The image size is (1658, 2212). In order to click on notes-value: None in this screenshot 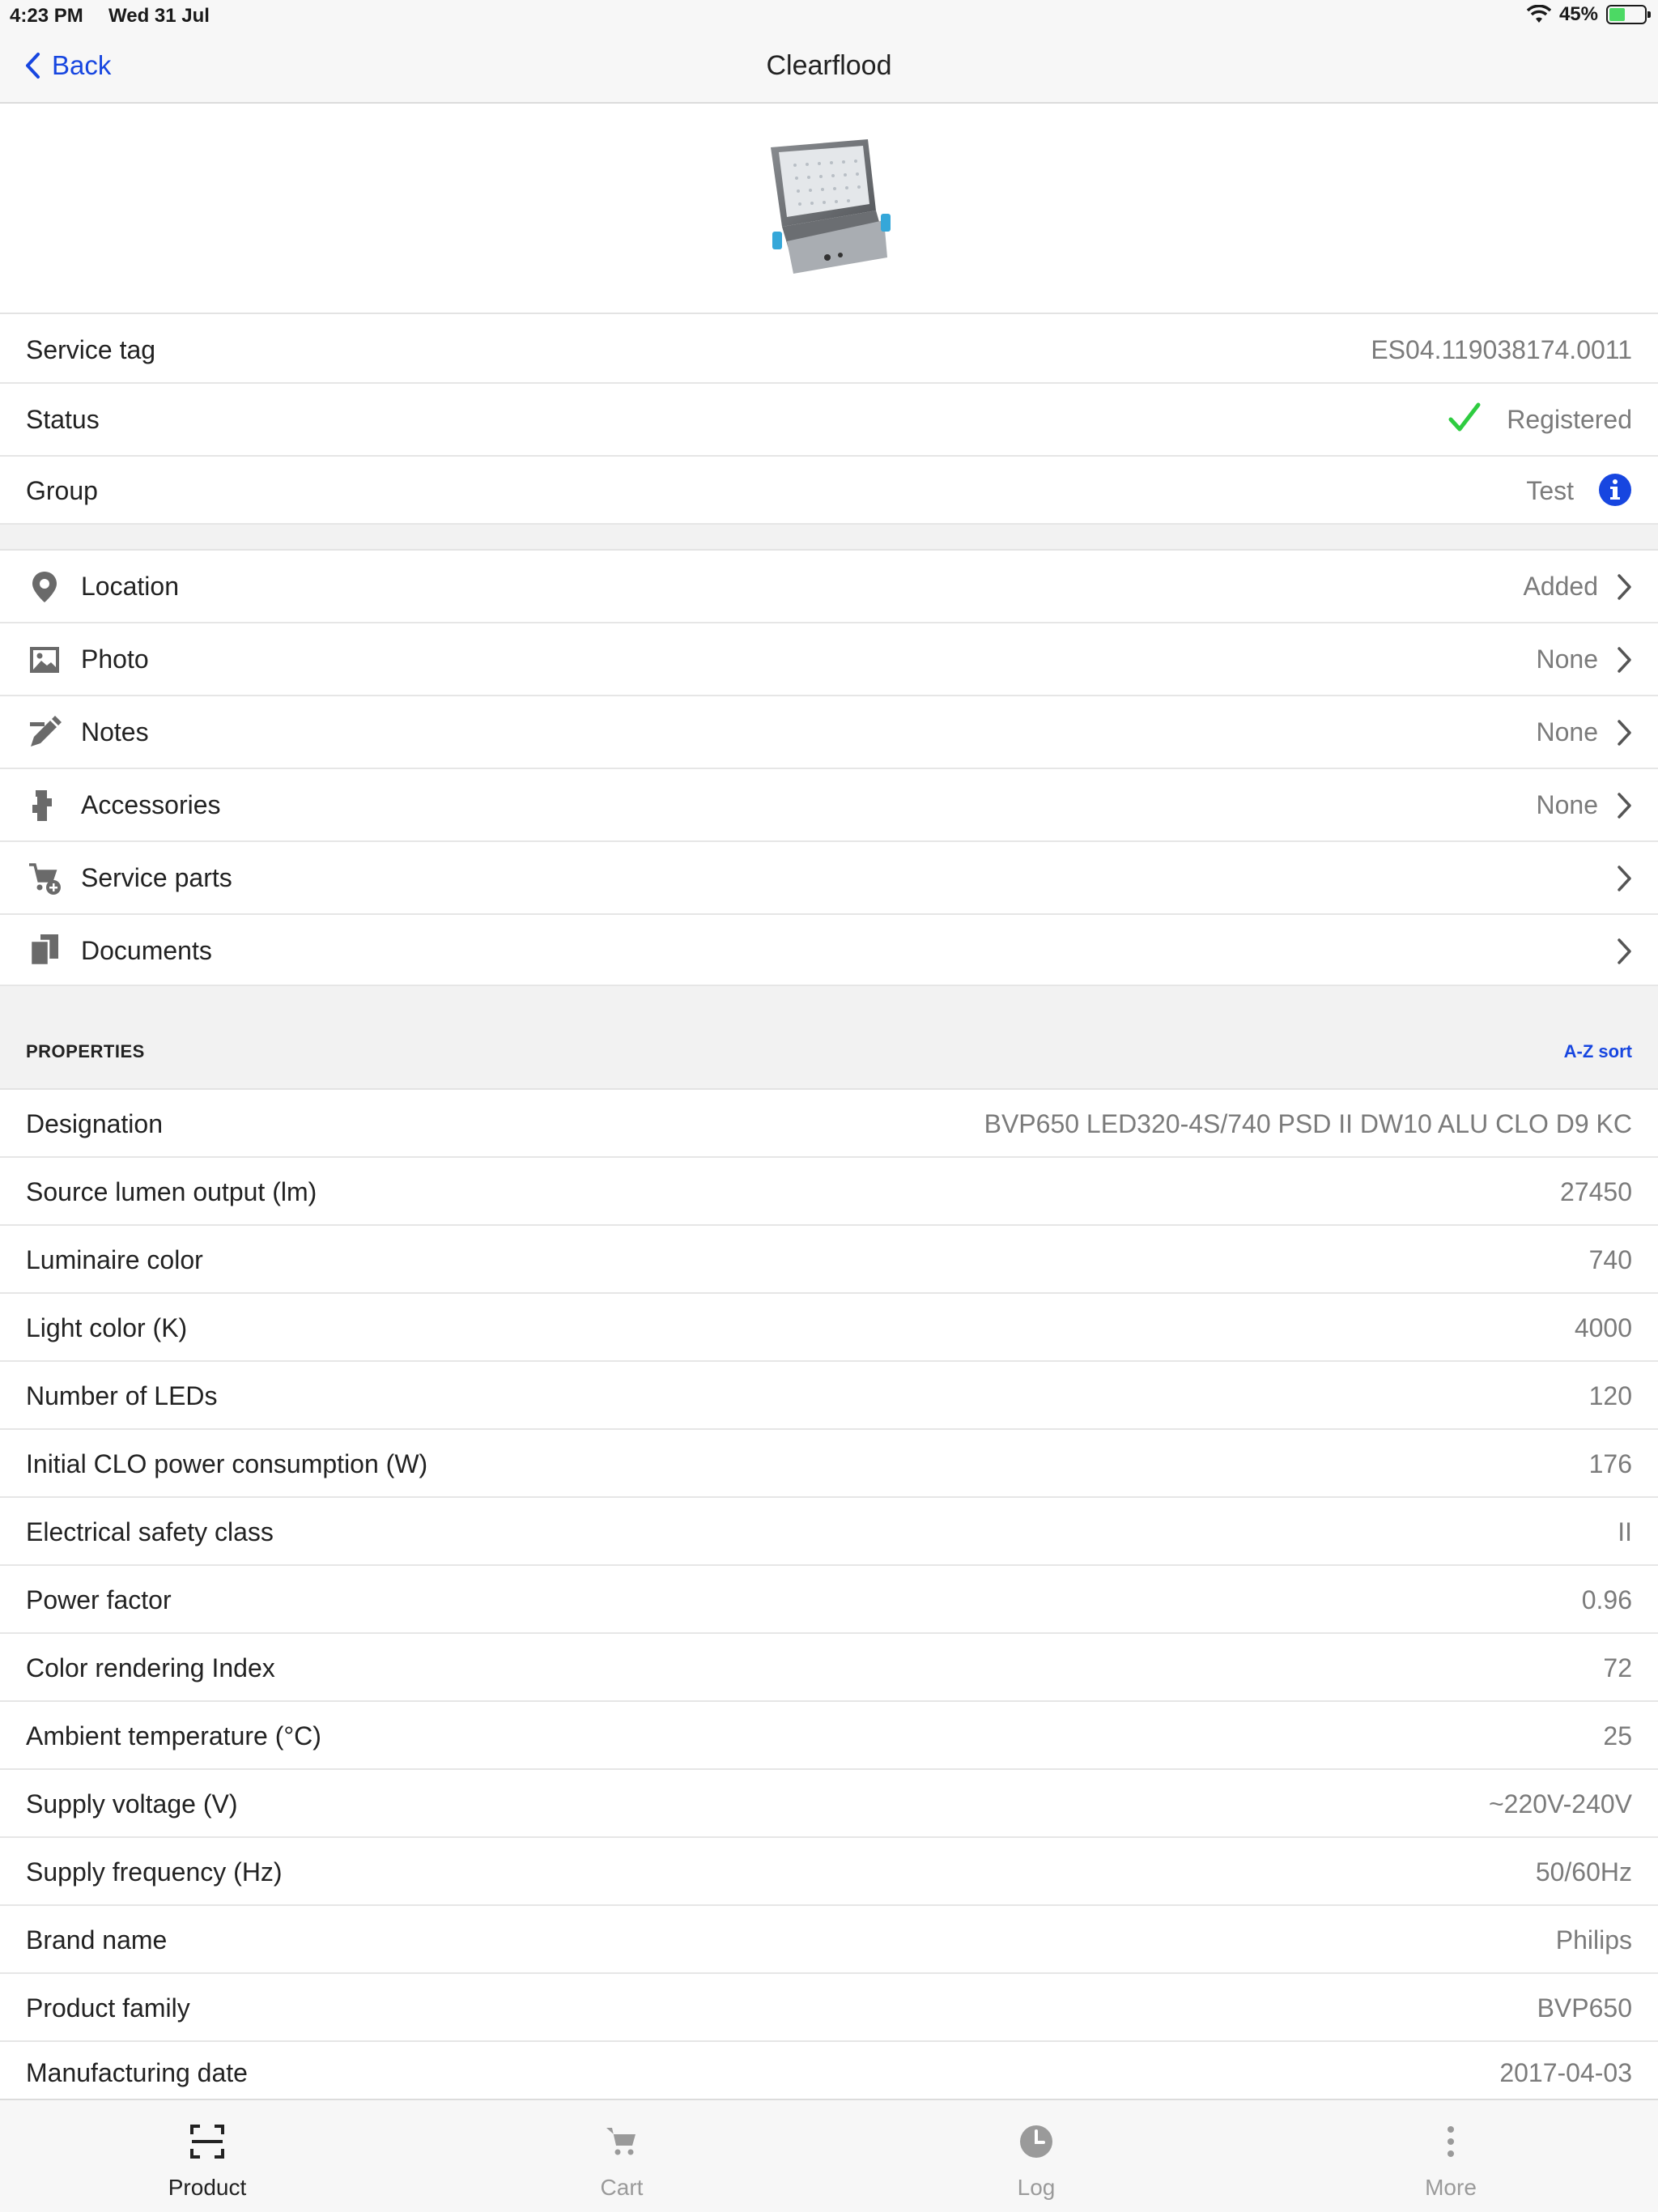, I will do `click(1567, 732)`.